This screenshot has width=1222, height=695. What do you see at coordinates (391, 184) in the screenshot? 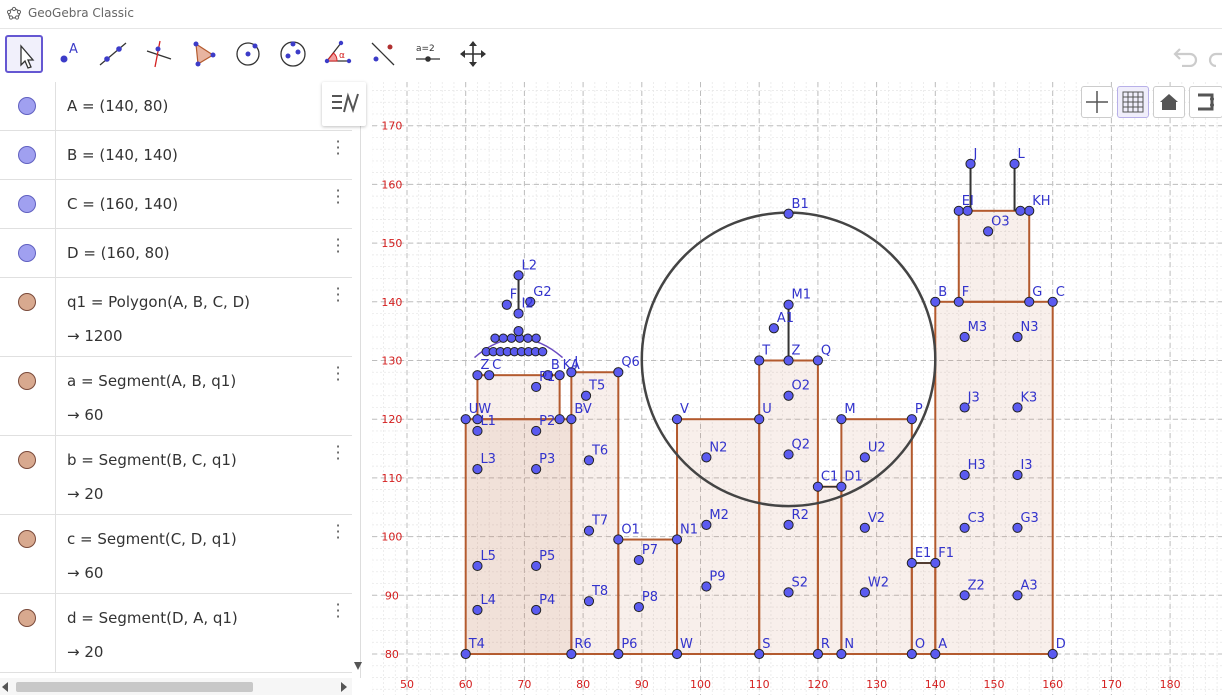
I see `y-tick-label: 160` at bounding box center [391, 184].